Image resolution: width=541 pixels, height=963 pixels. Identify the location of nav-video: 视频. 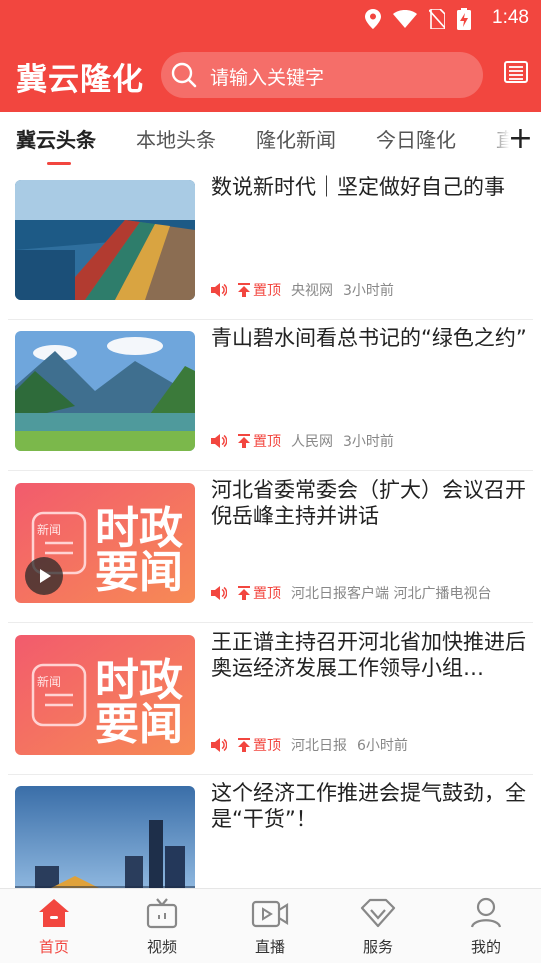
(162, 927).